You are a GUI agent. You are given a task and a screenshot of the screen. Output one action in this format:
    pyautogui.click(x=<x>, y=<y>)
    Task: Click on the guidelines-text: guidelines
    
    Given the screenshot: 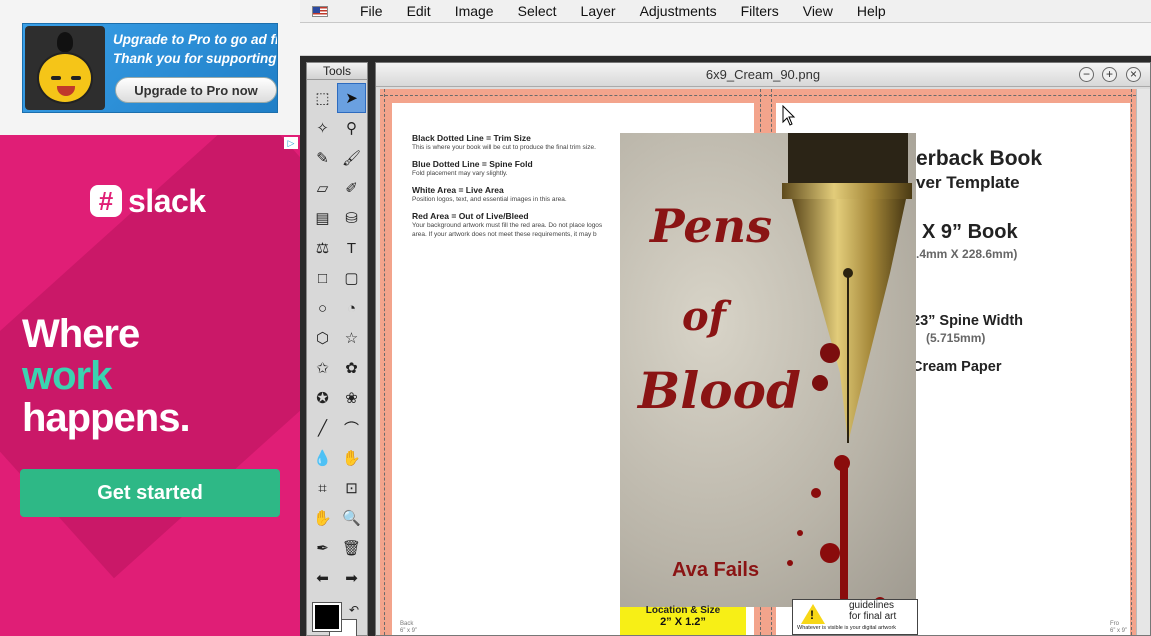 What is the action you would take?
    pyautogui.click(x=872, y=605)
    